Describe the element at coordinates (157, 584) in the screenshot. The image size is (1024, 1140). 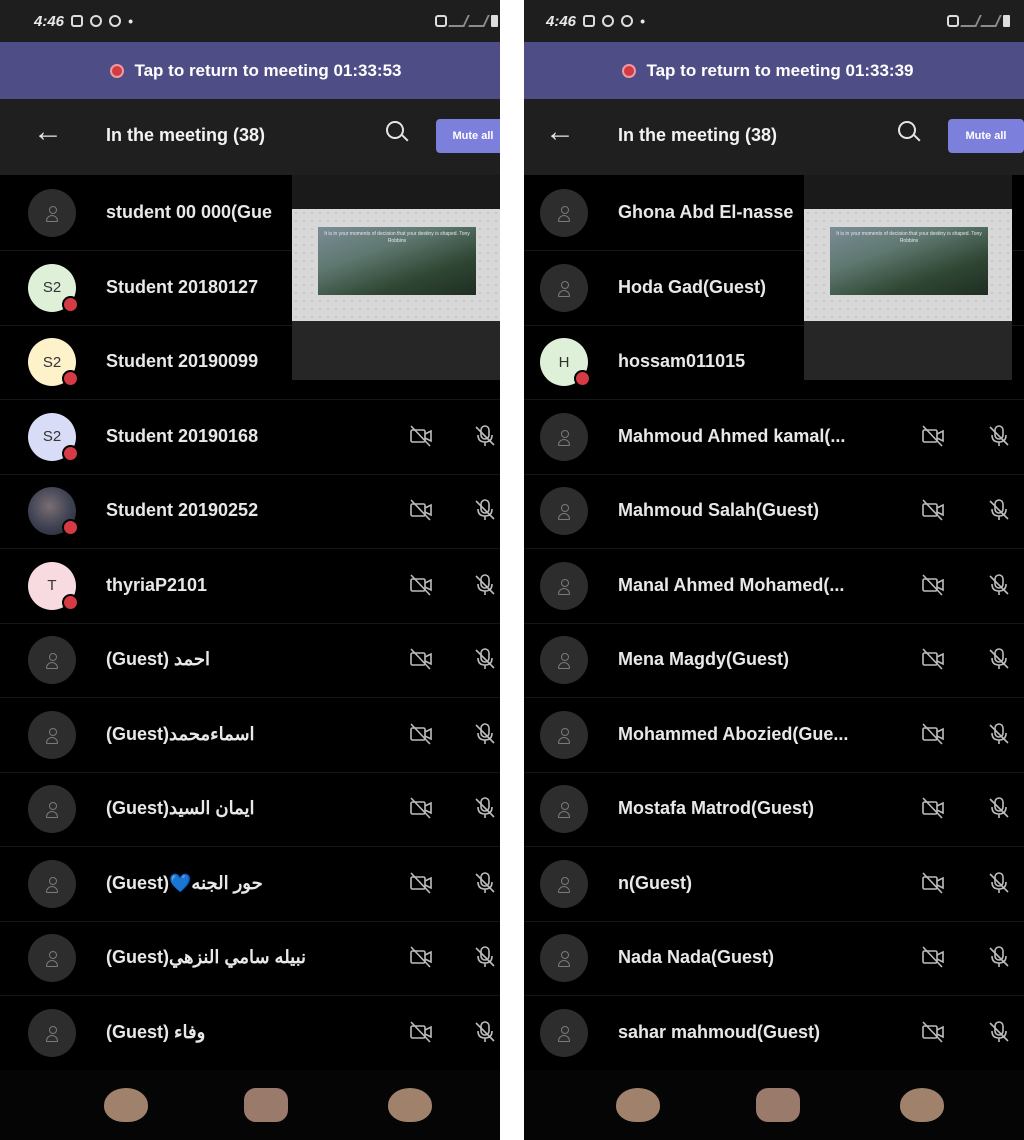
I see `participant-name: thyriaP2101` at that location.